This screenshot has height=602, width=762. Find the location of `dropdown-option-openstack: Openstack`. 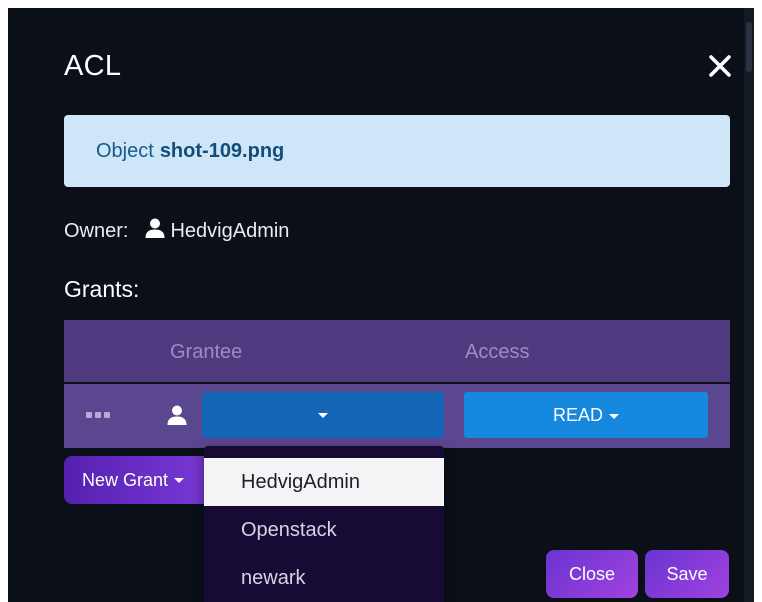

dropdown-option-openstack: Openstack is located at coordinates (324, 530).